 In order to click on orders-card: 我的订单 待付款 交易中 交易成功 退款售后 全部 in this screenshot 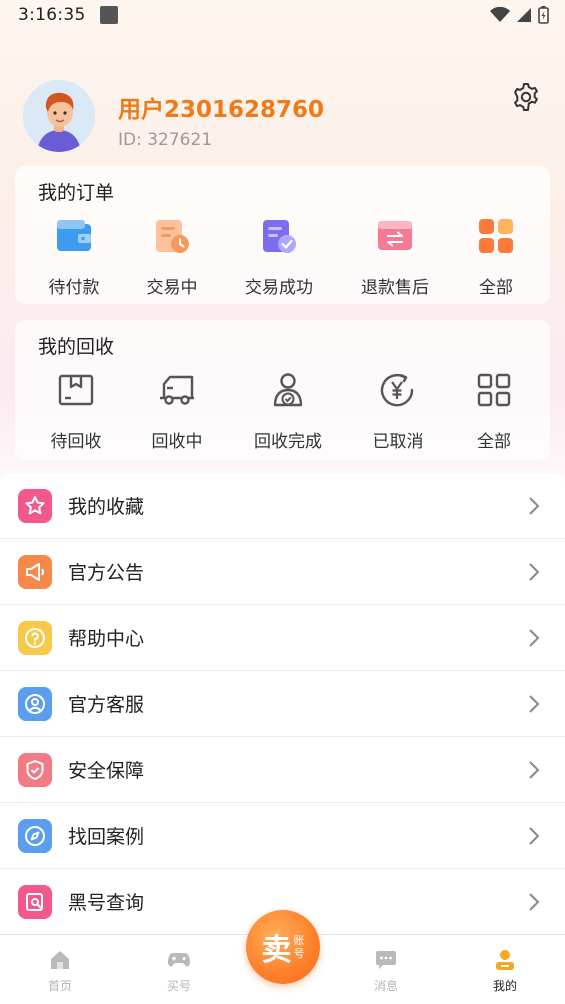, I will do `click(282, 235)`.